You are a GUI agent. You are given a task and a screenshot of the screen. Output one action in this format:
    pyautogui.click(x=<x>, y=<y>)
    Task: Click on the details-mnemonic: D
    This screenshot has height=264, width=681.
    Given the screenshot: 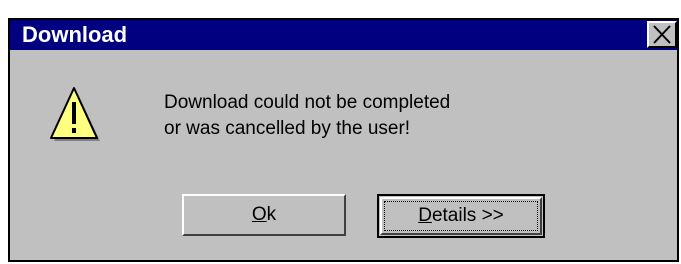 What is the action you would take?
    pyautogui.click(x=425, y=215)
    